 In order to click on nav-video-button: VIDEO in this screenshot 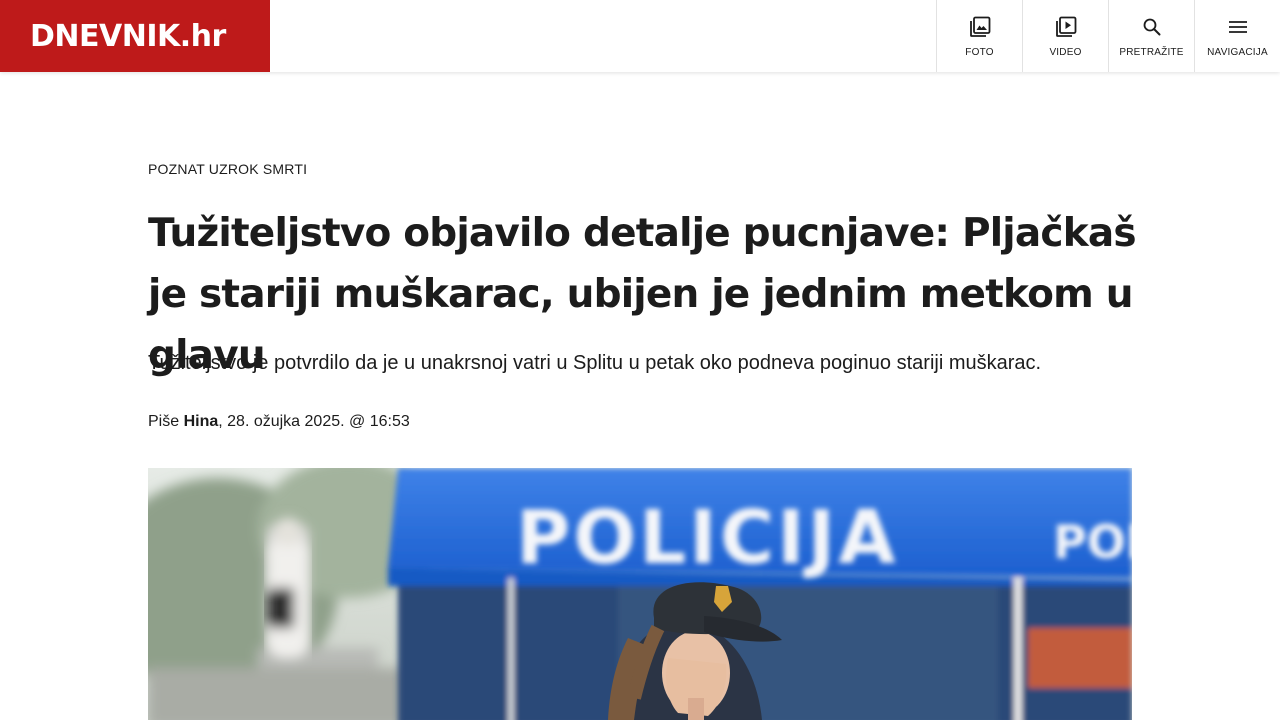, I will do `click(1065, 36)`.